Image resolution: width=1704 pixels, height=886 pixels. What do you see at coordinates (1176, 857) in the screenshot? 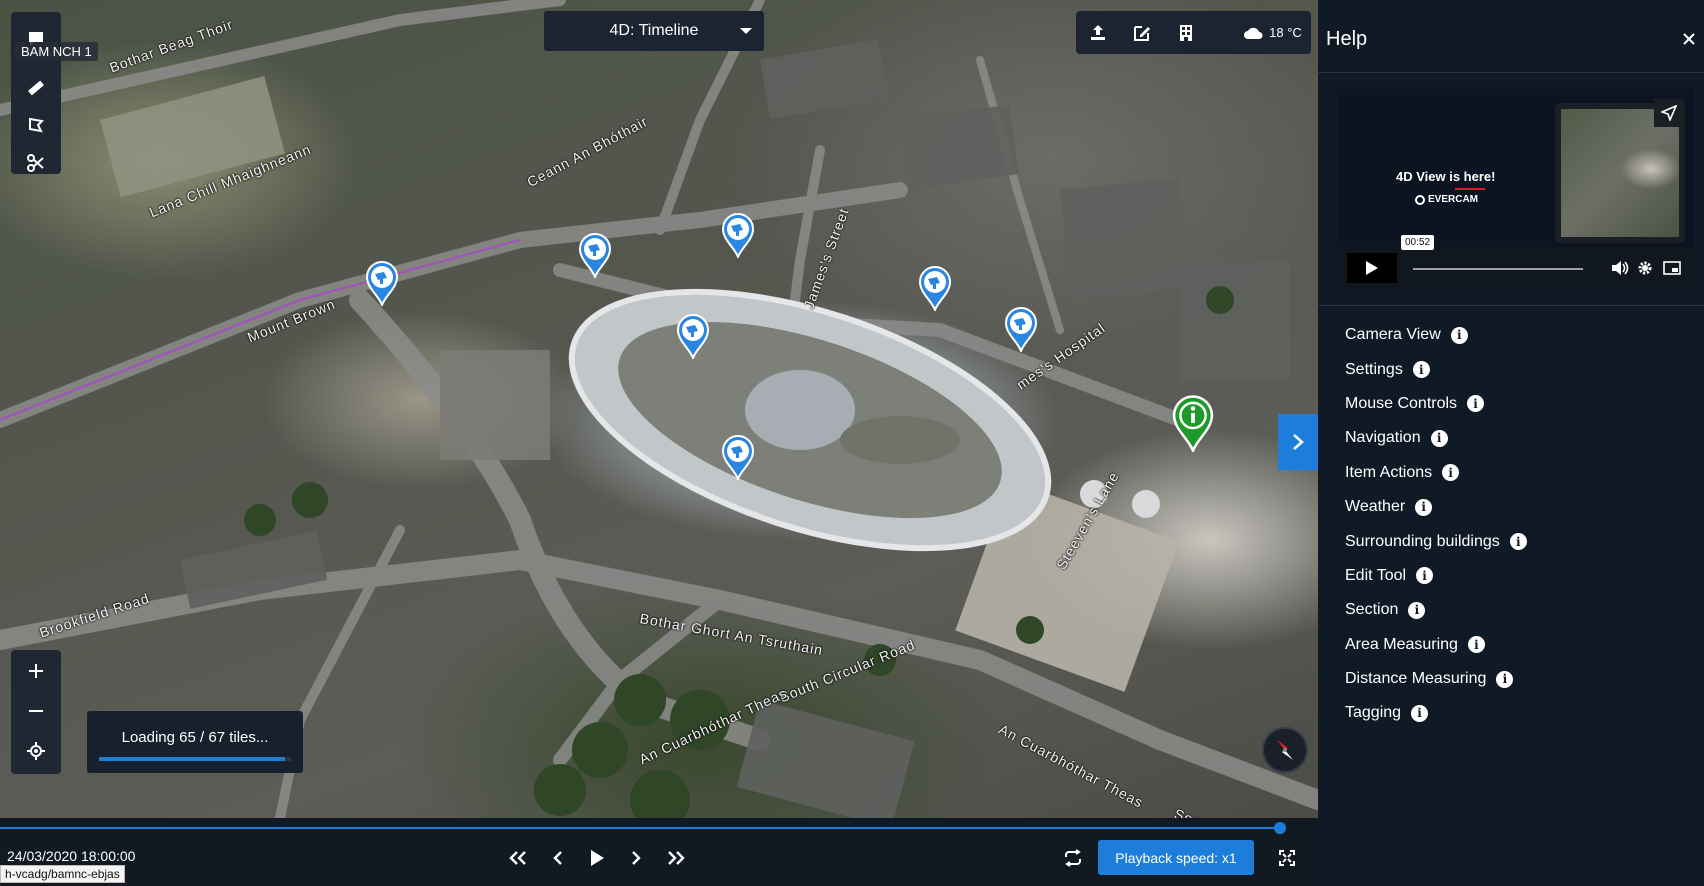
I see `playback-speed-button: Playback speed: x1` at bounding box center [1176, 857].